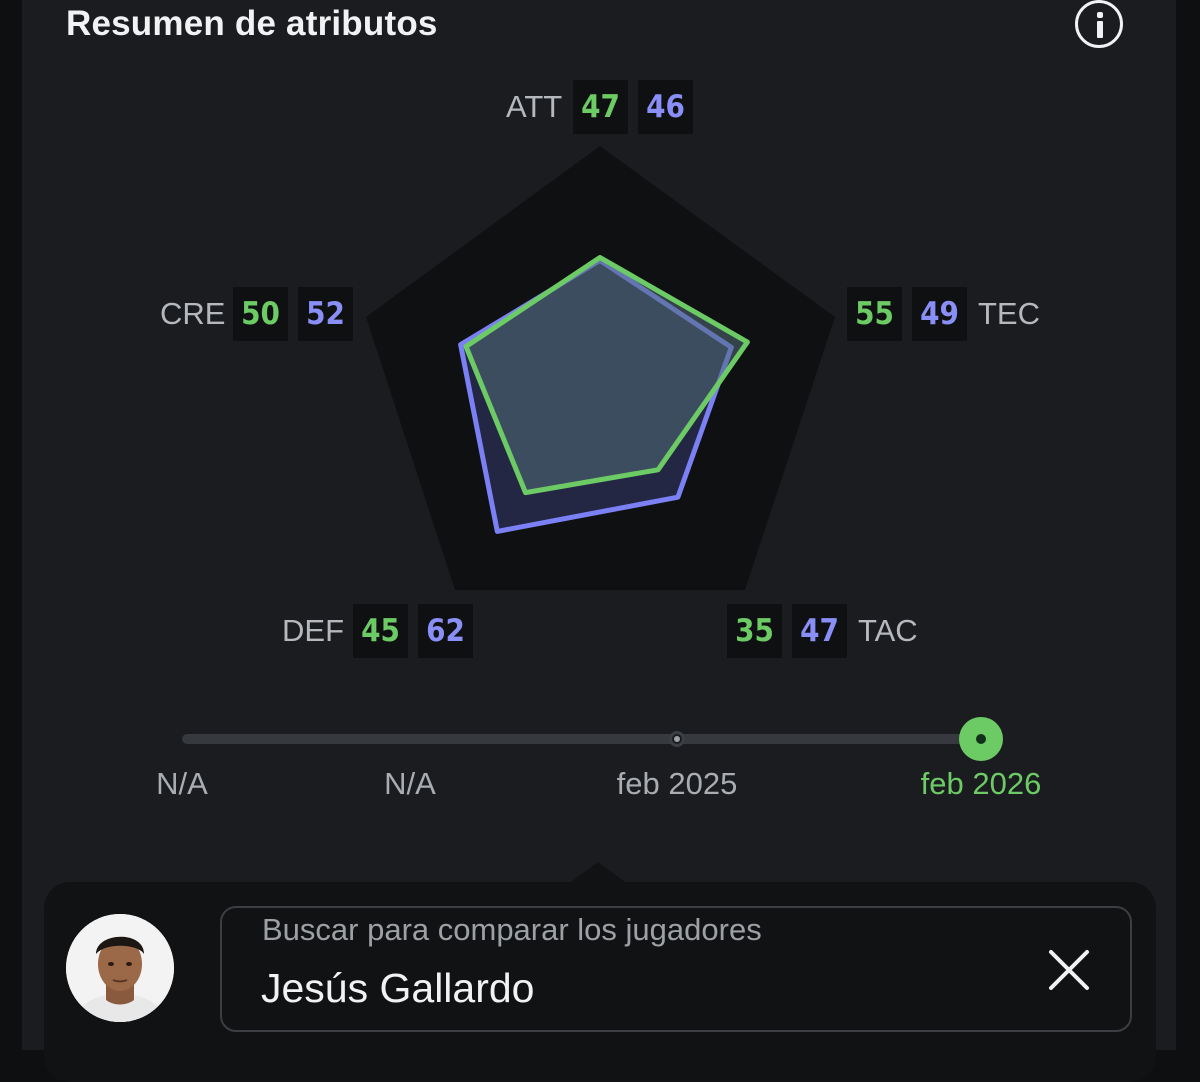 The image size is (1200, 1082). What do you see at coordinates (981, 784) in the screenshot?
I see `timeline-label-4: feb 2026` at bounding box center [981, 784].